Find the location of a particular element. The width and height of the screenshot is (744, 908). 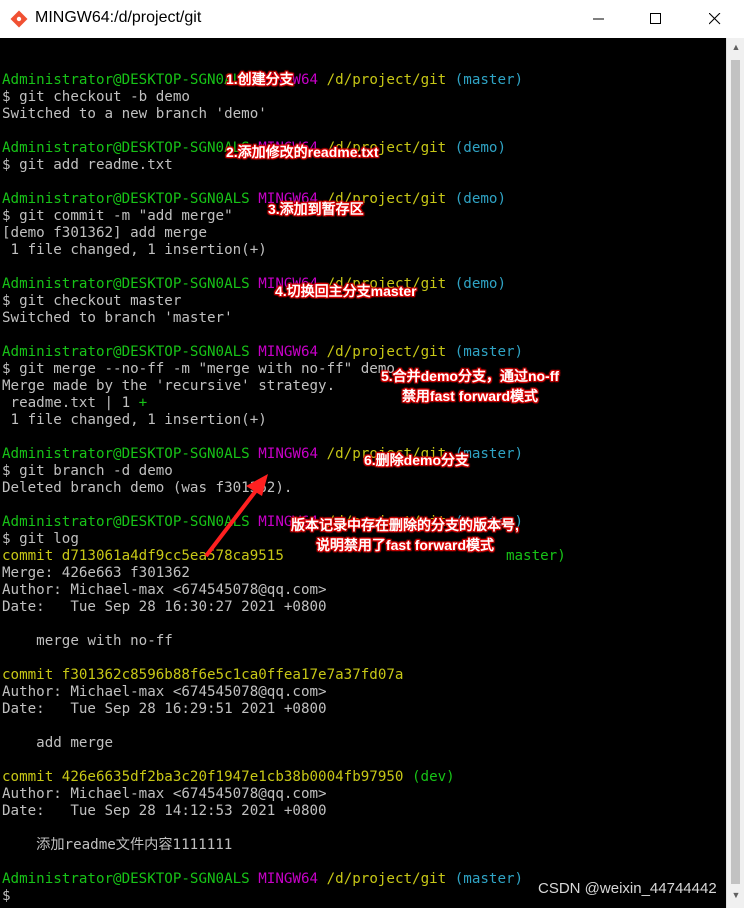

csdn-watermark: CSDN @weixin_44744442 is located at coordinates (627, 888).